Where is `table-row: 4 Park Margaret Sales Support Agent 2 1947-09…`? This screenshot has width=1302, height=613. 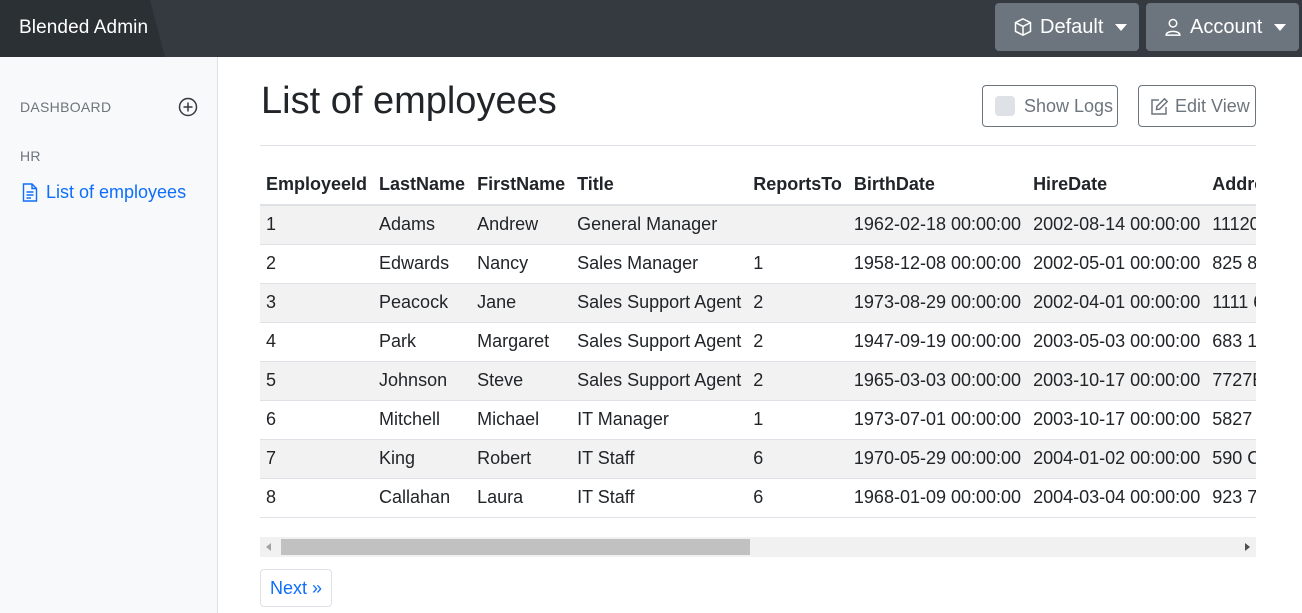
table-row: 4 Park Margaret Sales Support Agent 2 1947-09… is located at coordinates (758, 342).